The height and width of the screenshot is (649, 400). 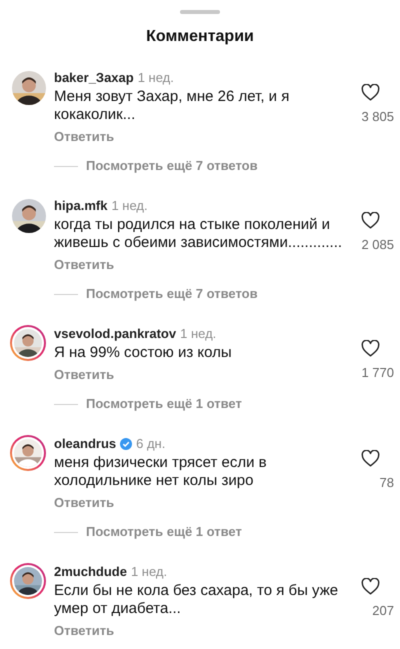 What do you see at coordinates (377, 117) in the screenshot?
I see `like-count: 3 805` at bounding box center [377, 117].